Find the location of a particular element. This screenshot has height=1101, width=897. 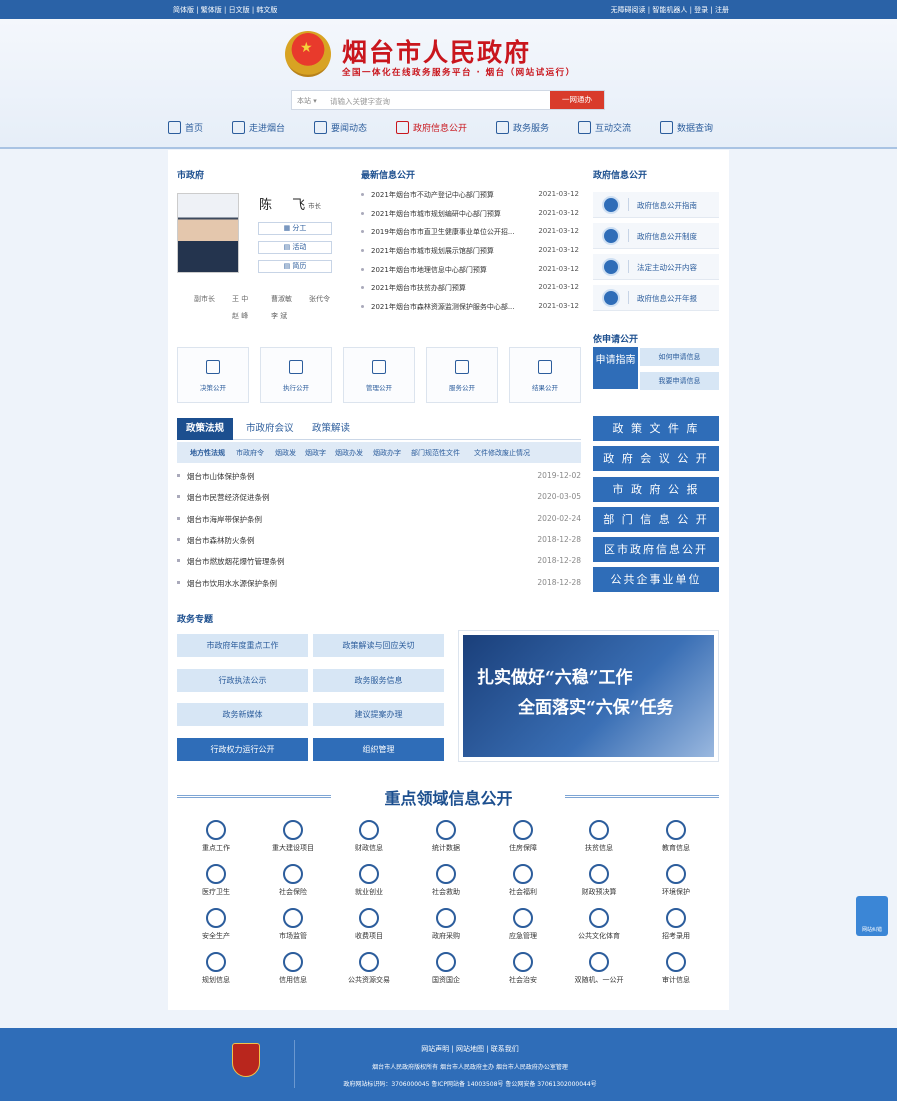

topic-button: 政务服务信息 is located at coordinates (378, 680).